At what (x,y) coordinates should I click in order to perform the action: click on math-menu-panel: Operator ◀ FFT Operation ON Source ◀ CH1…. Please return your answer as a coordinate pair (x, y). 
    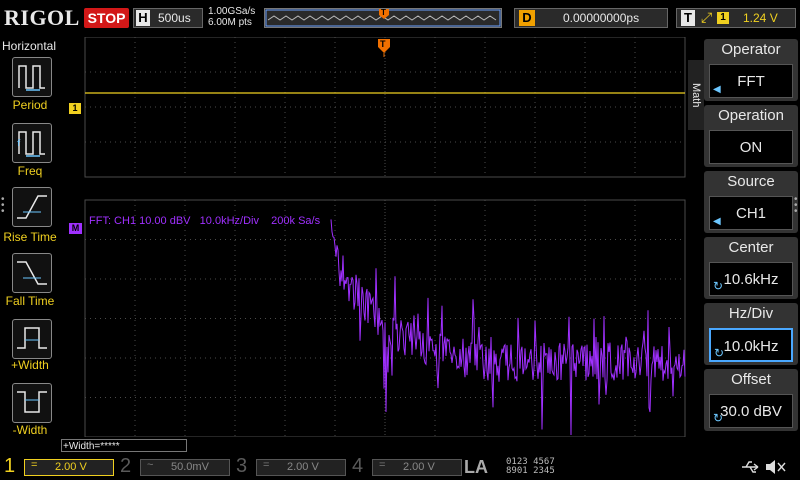
    Looking at the image, I should click on (752, 237).